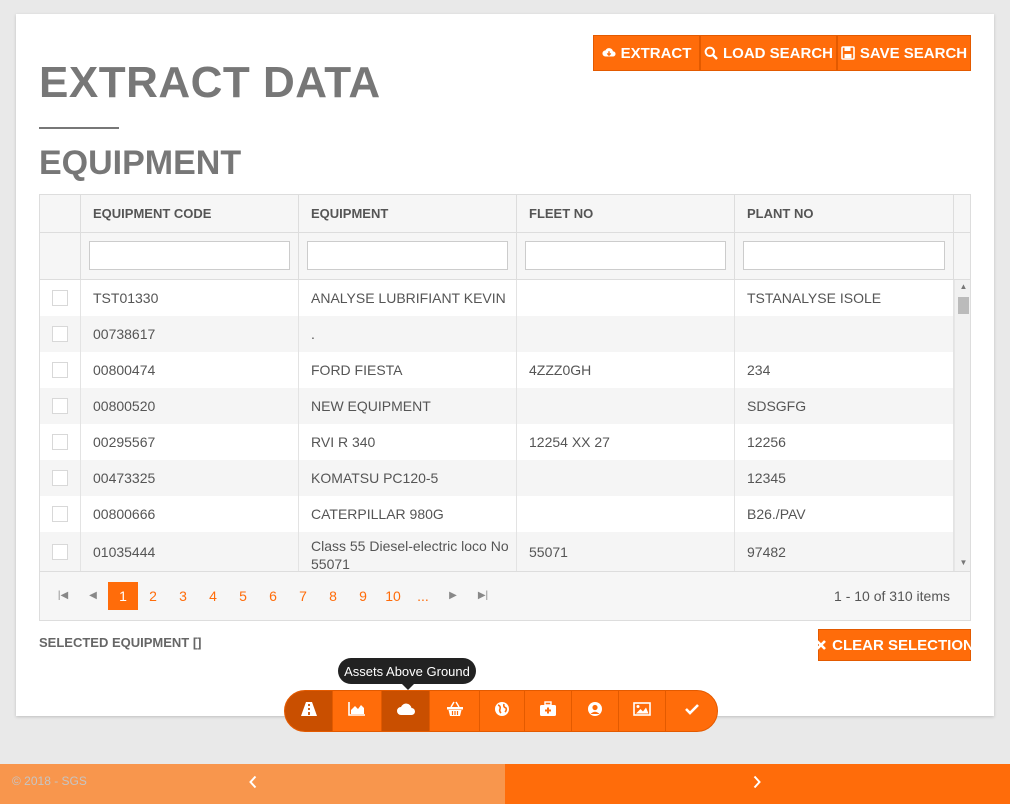  What do you see at coordinates (333, 596) in the screenshot?
I see `page-8: 8` at bounding box center [333, 596].